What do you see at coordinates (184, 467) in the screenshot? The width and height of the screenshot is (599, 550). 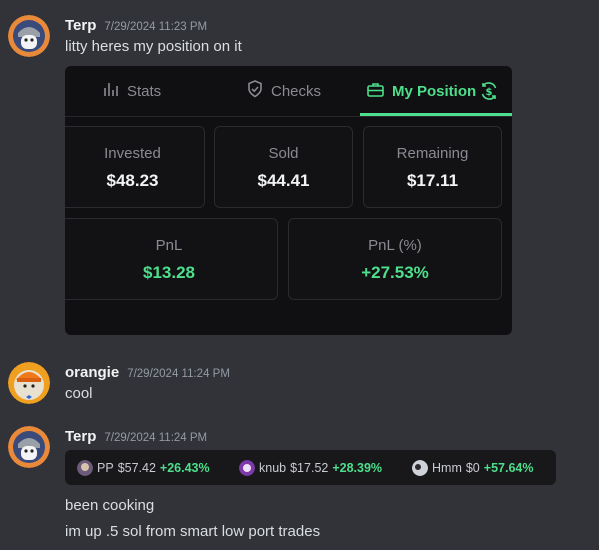 I see `coin-change: +26.43%` at bounding box center [184, 467].